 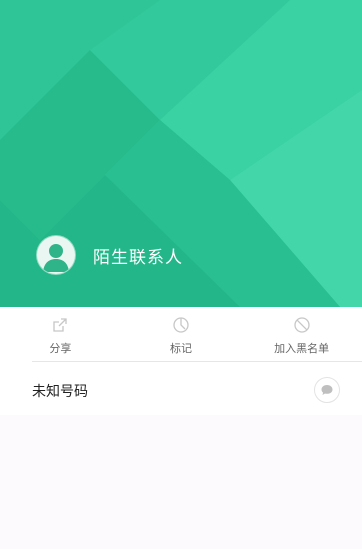 I want to click on share-label: 分享, so click(x=60, y=348).